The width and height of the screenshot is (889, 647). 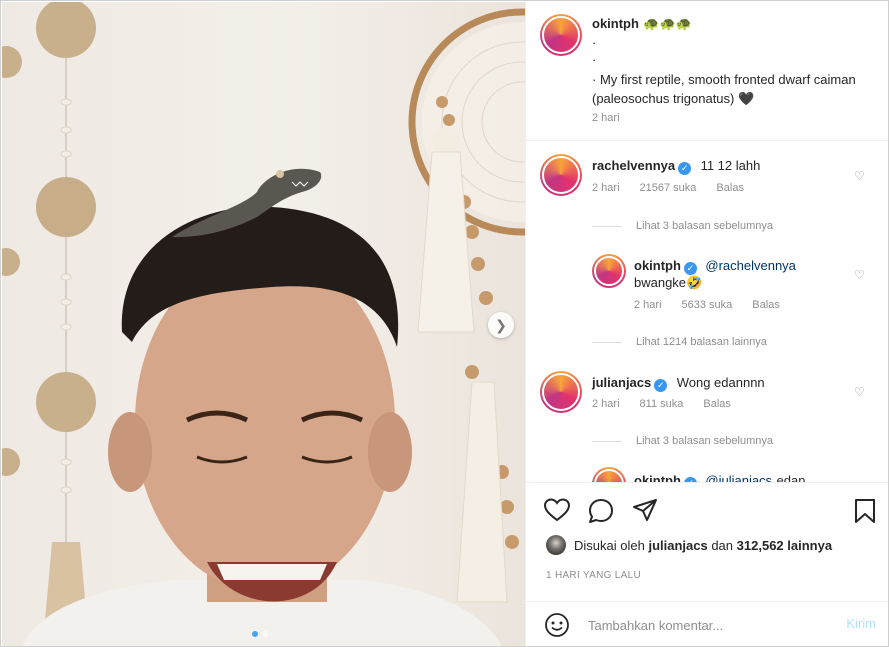 What do you see at coordinates (594, 59) in the screenshot?
I see `caption-line-2: ·` at bounding box center [594, 59].